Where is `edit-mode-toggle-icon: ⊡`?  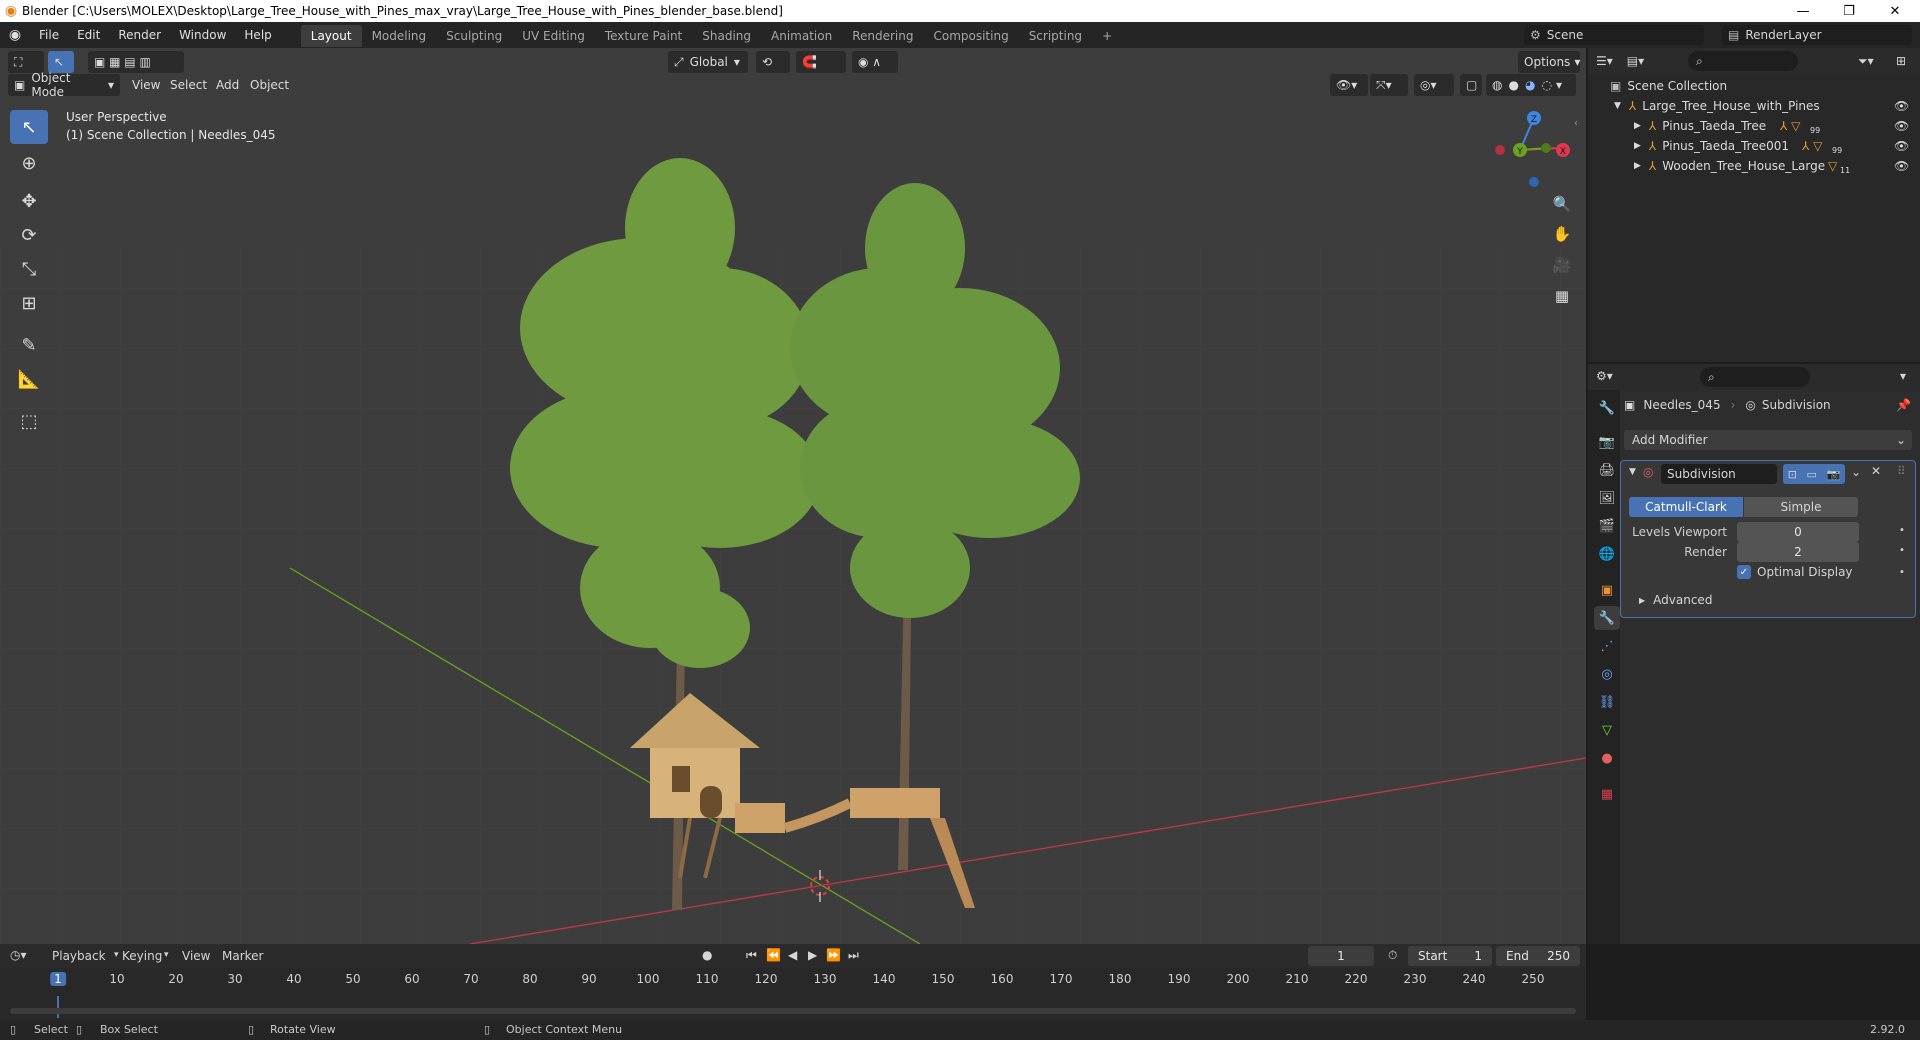
edit-mode-toggle-icon: ⊡ is located at coordinates (1792, 474).